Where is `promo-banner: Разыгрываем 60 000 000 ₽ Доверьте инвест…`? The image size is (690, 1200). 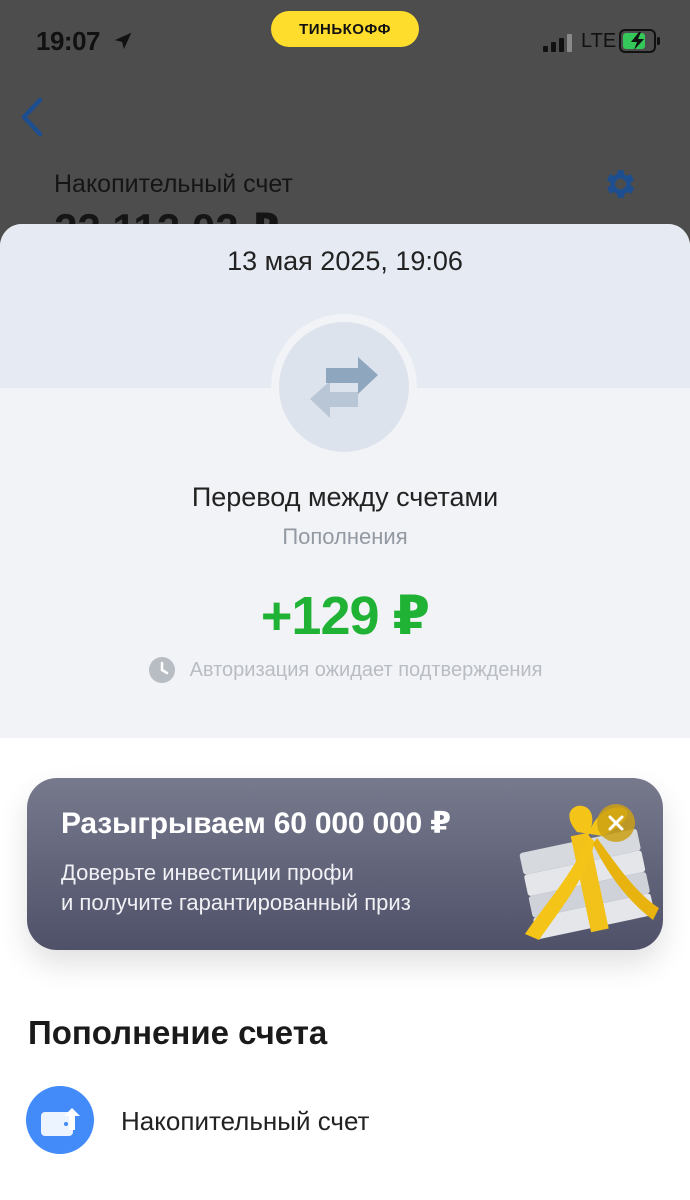
promo-banner: Разыгрываем 60 000 000 ₽ Доверьте инвест… is located at coordinates (345, 864).